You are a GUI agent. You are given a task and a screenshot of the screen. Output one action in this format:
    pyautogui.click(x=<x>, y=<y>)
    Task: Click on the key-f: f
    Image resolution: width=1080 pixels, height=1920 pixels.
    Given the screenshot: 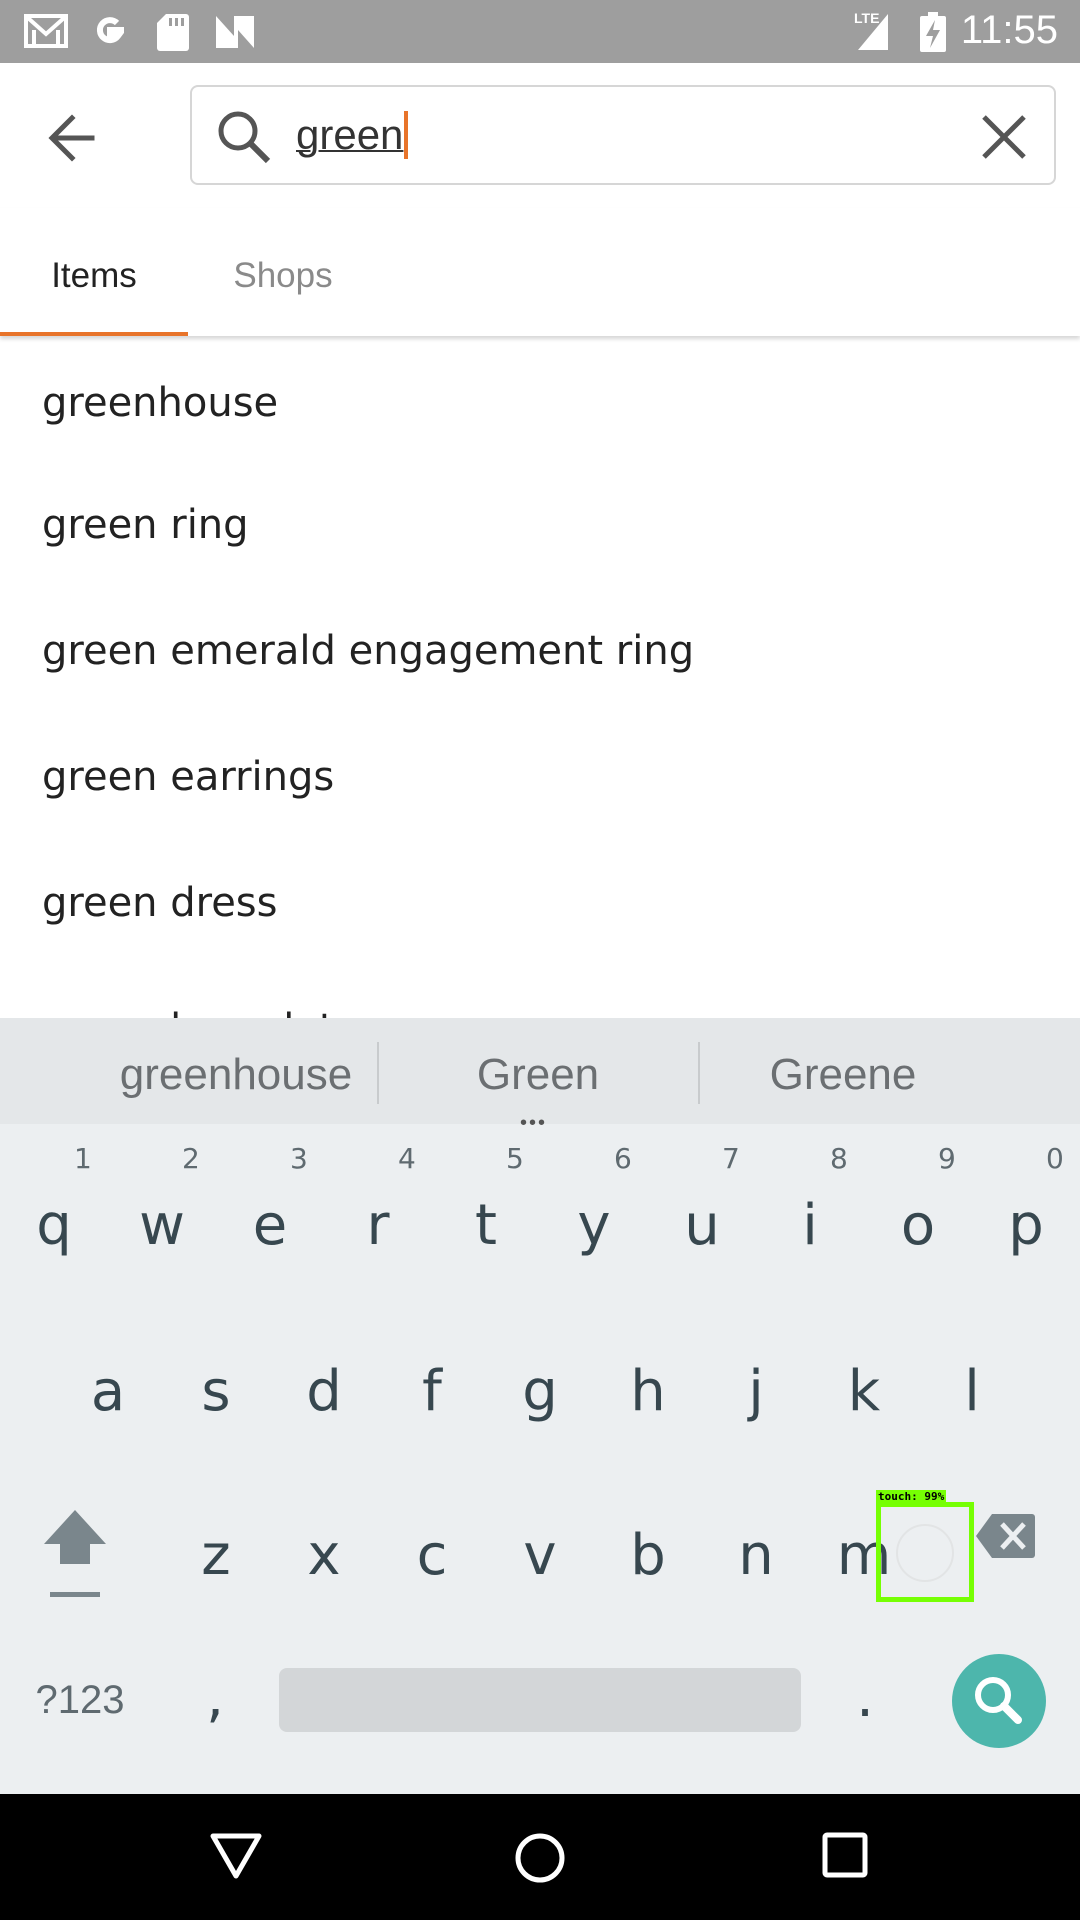 What is the action you would take?
    pyautogui.click(x=432, y=1392)
    